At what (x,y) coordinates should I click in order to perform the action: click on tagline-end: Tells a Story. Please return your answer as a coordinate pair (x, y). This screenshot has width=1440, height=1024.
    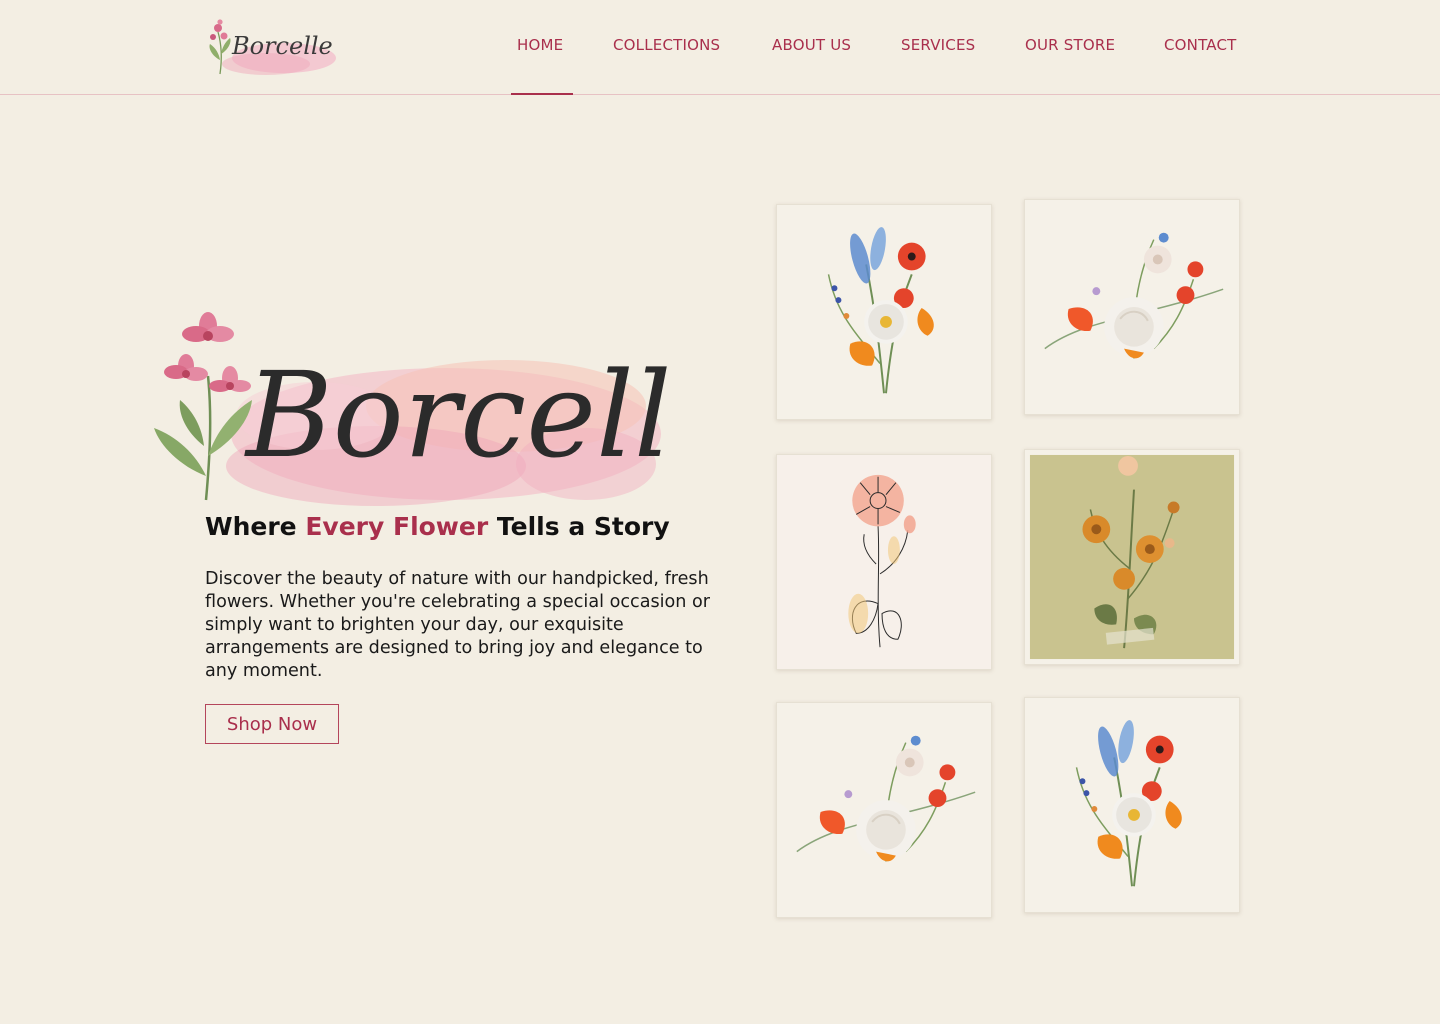
    Looking at the image, I should click on (579, 526).